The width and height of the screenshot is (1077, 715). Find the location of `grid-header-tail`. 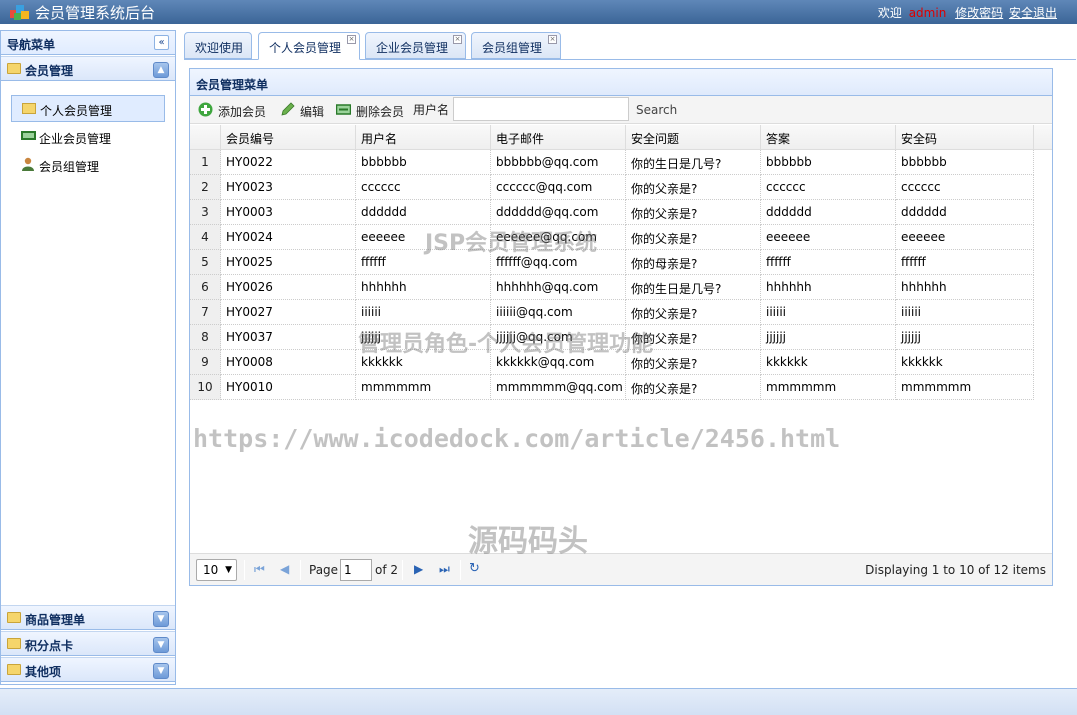

grid-header-tail is located at coordinates (1043, 137).